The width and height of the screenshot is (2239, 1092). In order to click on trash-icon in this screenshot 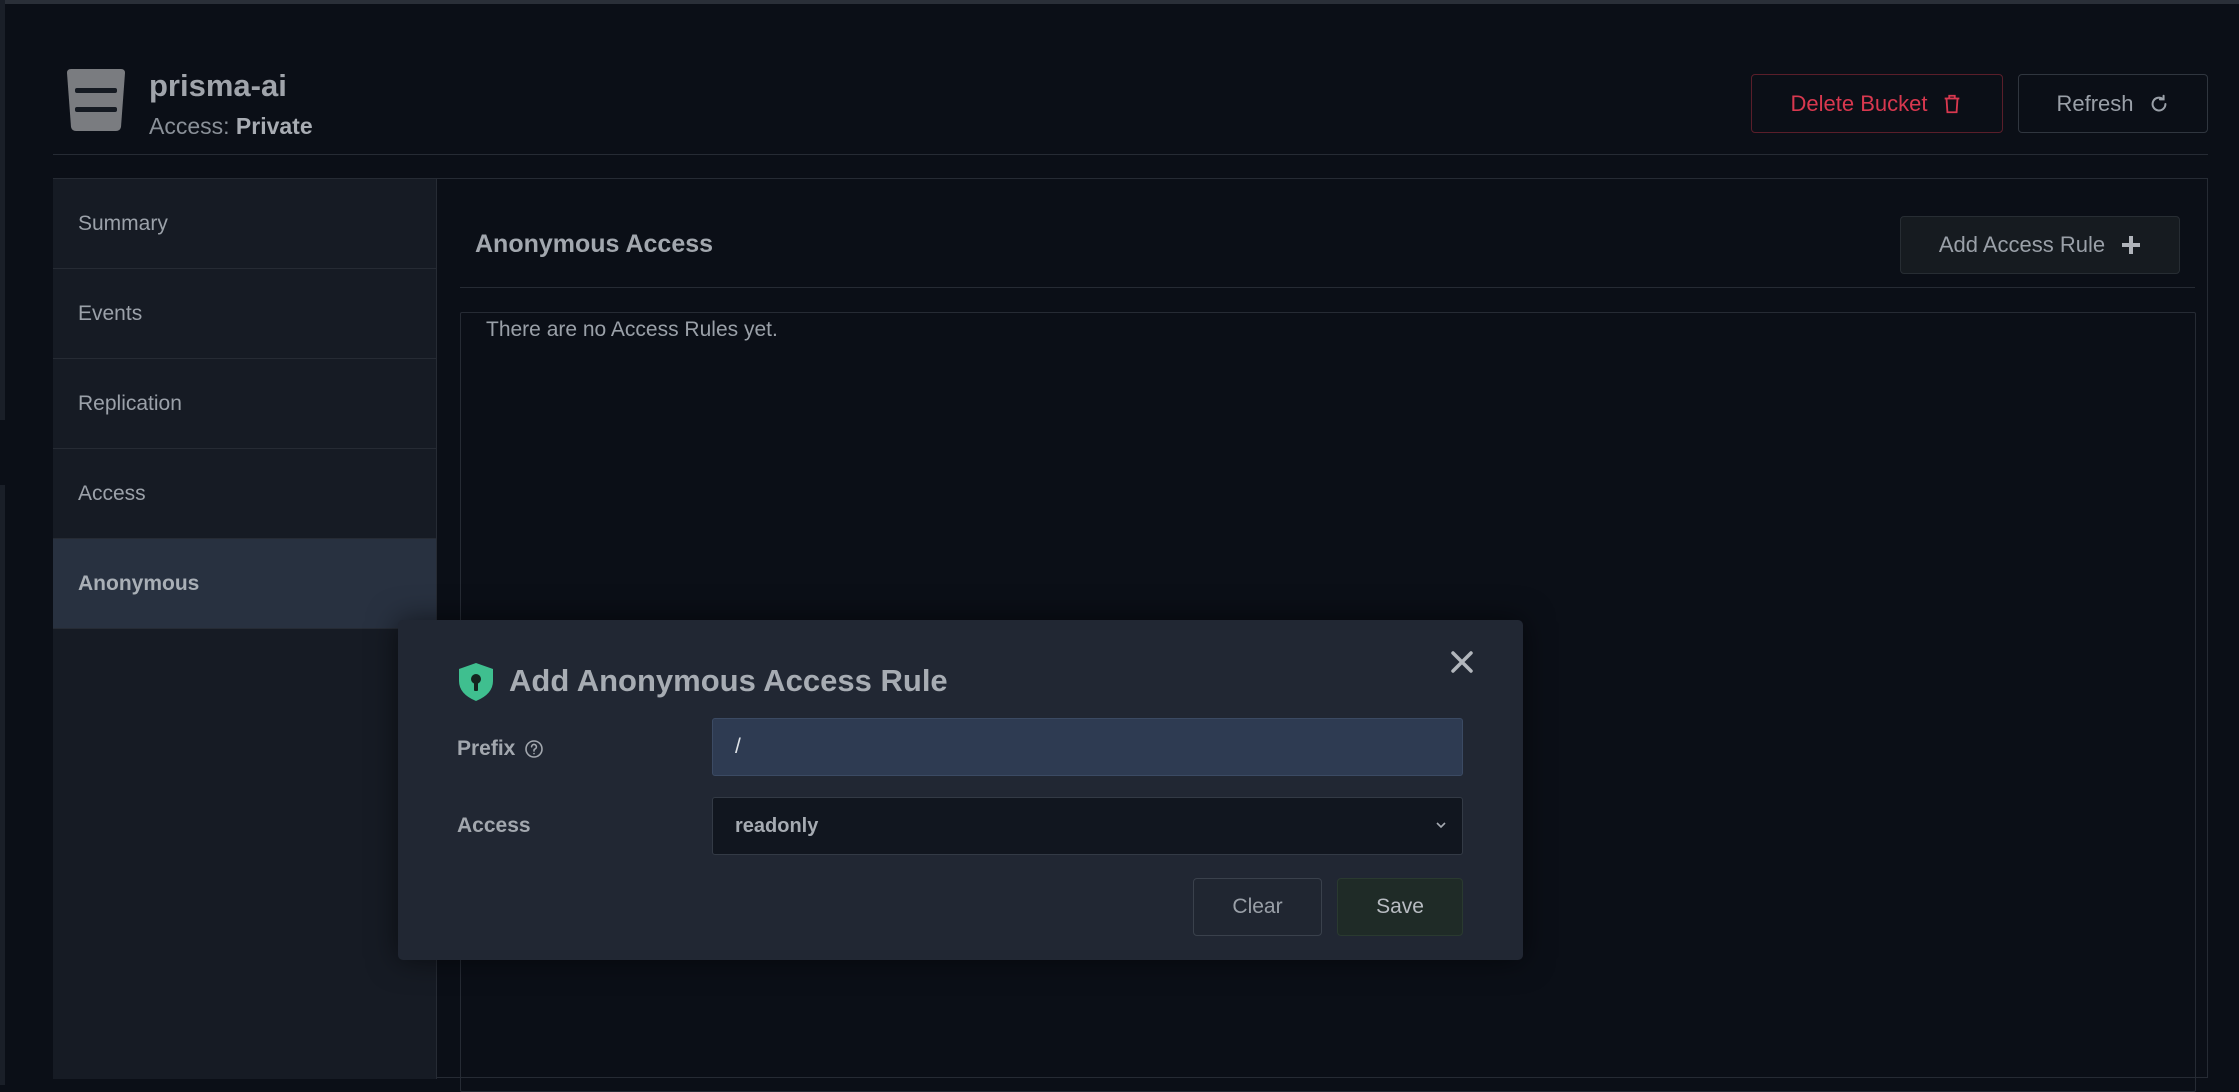, I will do `click(1952, 103)`.